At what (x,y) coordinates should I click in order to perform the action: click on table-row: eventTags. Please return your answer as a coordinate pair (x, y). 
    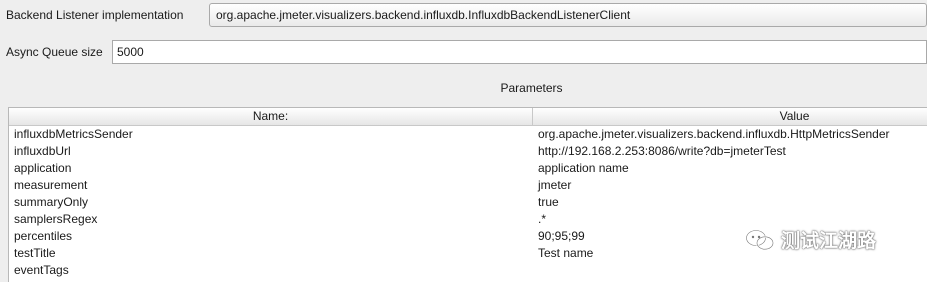
    Looking at the image, I should click on (468, 270).